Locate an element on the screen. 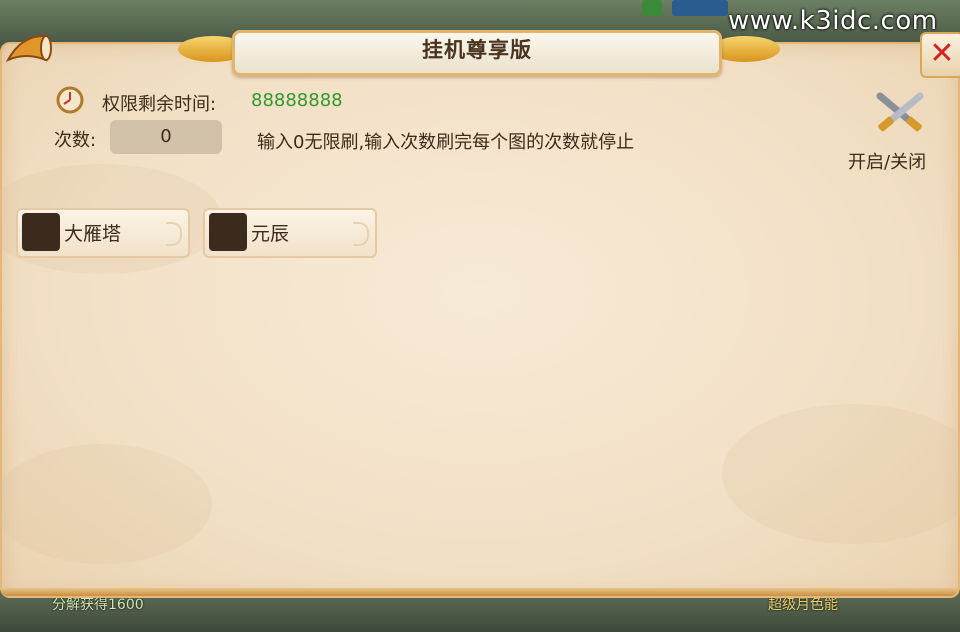  map-button-yuanchen: 元辰 is located at coordinates (290, 233).